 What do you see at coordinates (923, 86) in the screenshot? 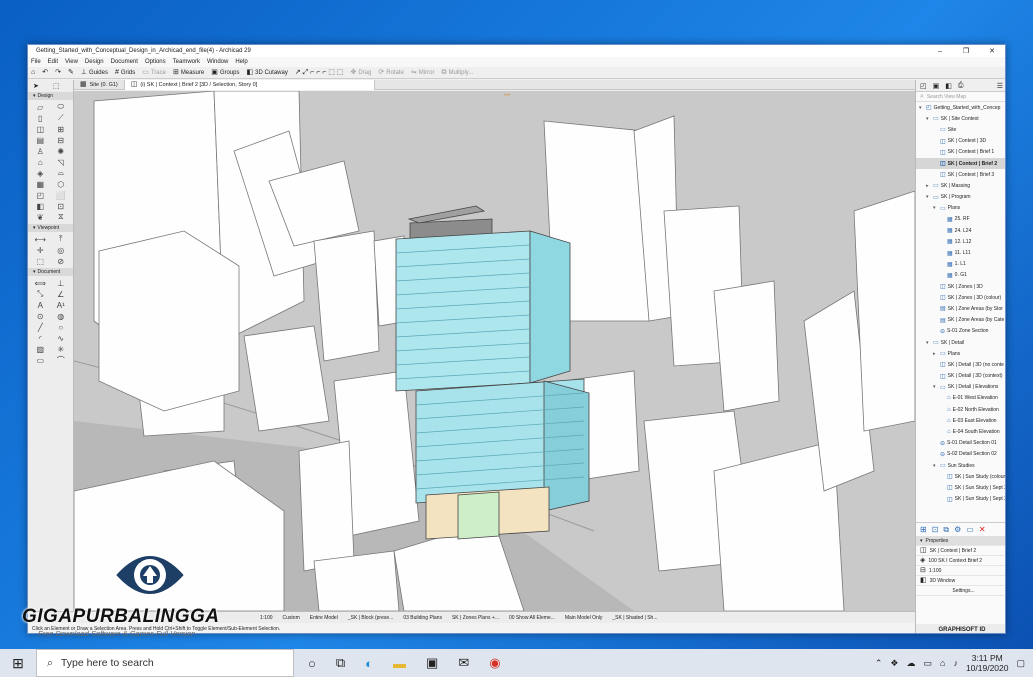
I see `project-map-icon: ◰` at bounding box center [923, 86].